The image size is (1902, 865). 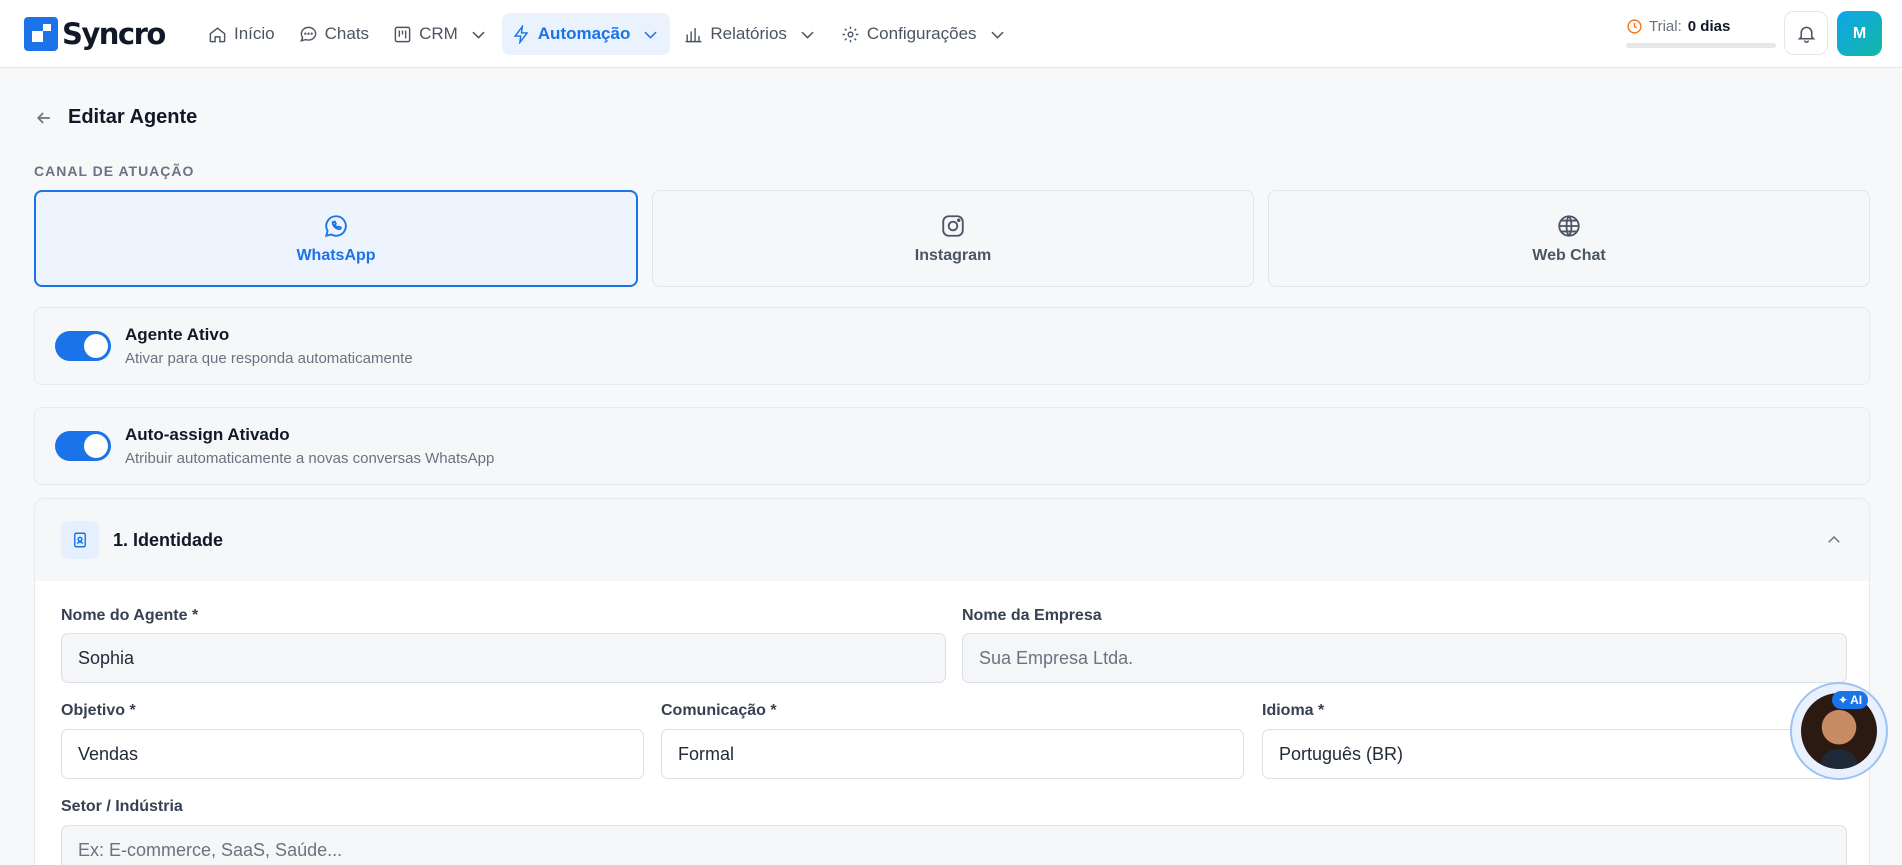 I want to click on back-arrow-icon, so click(x=44, y=118).